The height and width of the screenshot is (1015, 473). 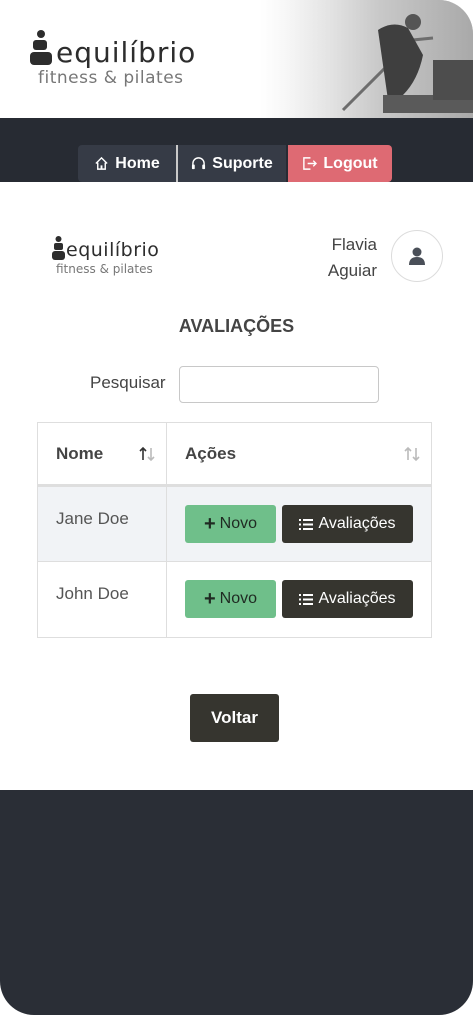 What do you see at coordinates (378, 59) in the screenshot?
I see `pilates-photo` at bounding box center [378, 59].